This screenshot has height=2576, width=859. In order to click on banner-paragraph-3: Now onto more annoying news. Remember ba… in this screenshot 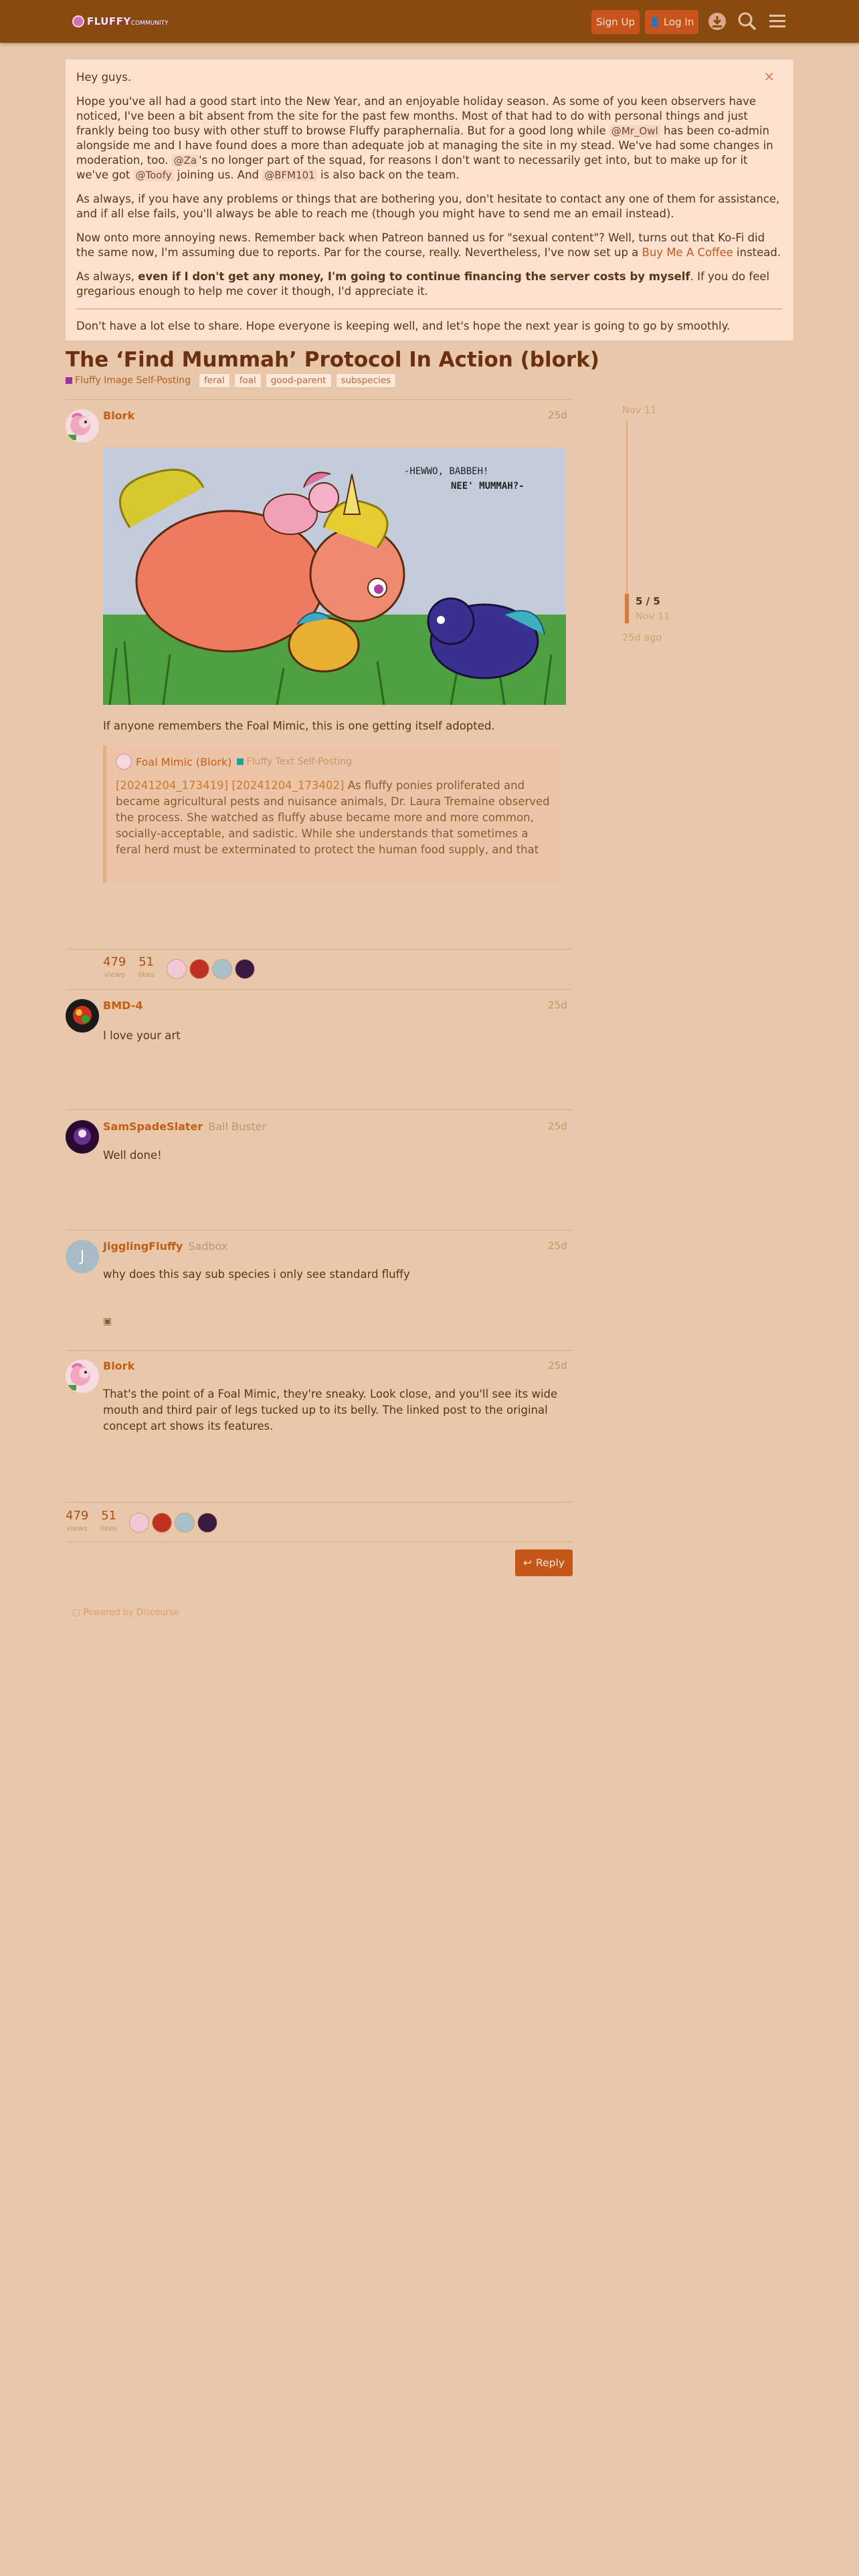, I will do `click(428, 245)`.